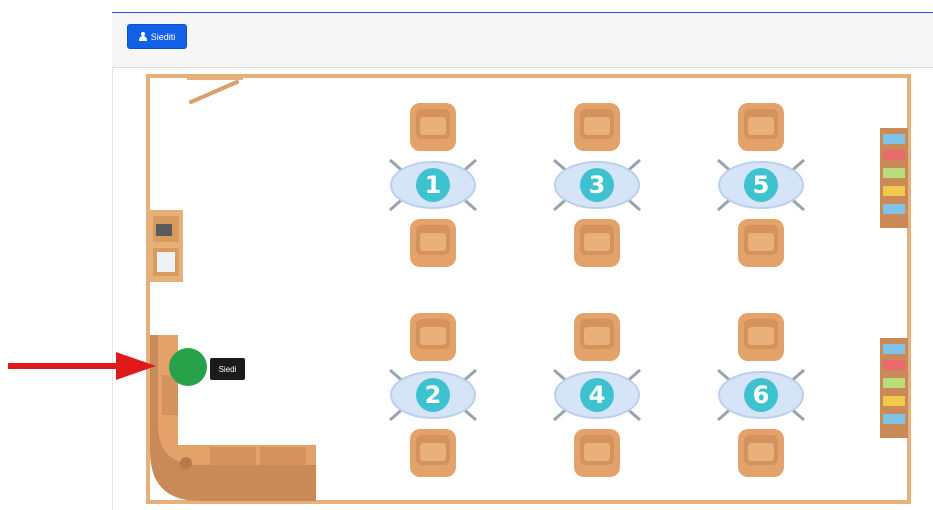  Describe the element at coordinates (894, 178) in the screenshot. I see `bookshelf-top` at that location.